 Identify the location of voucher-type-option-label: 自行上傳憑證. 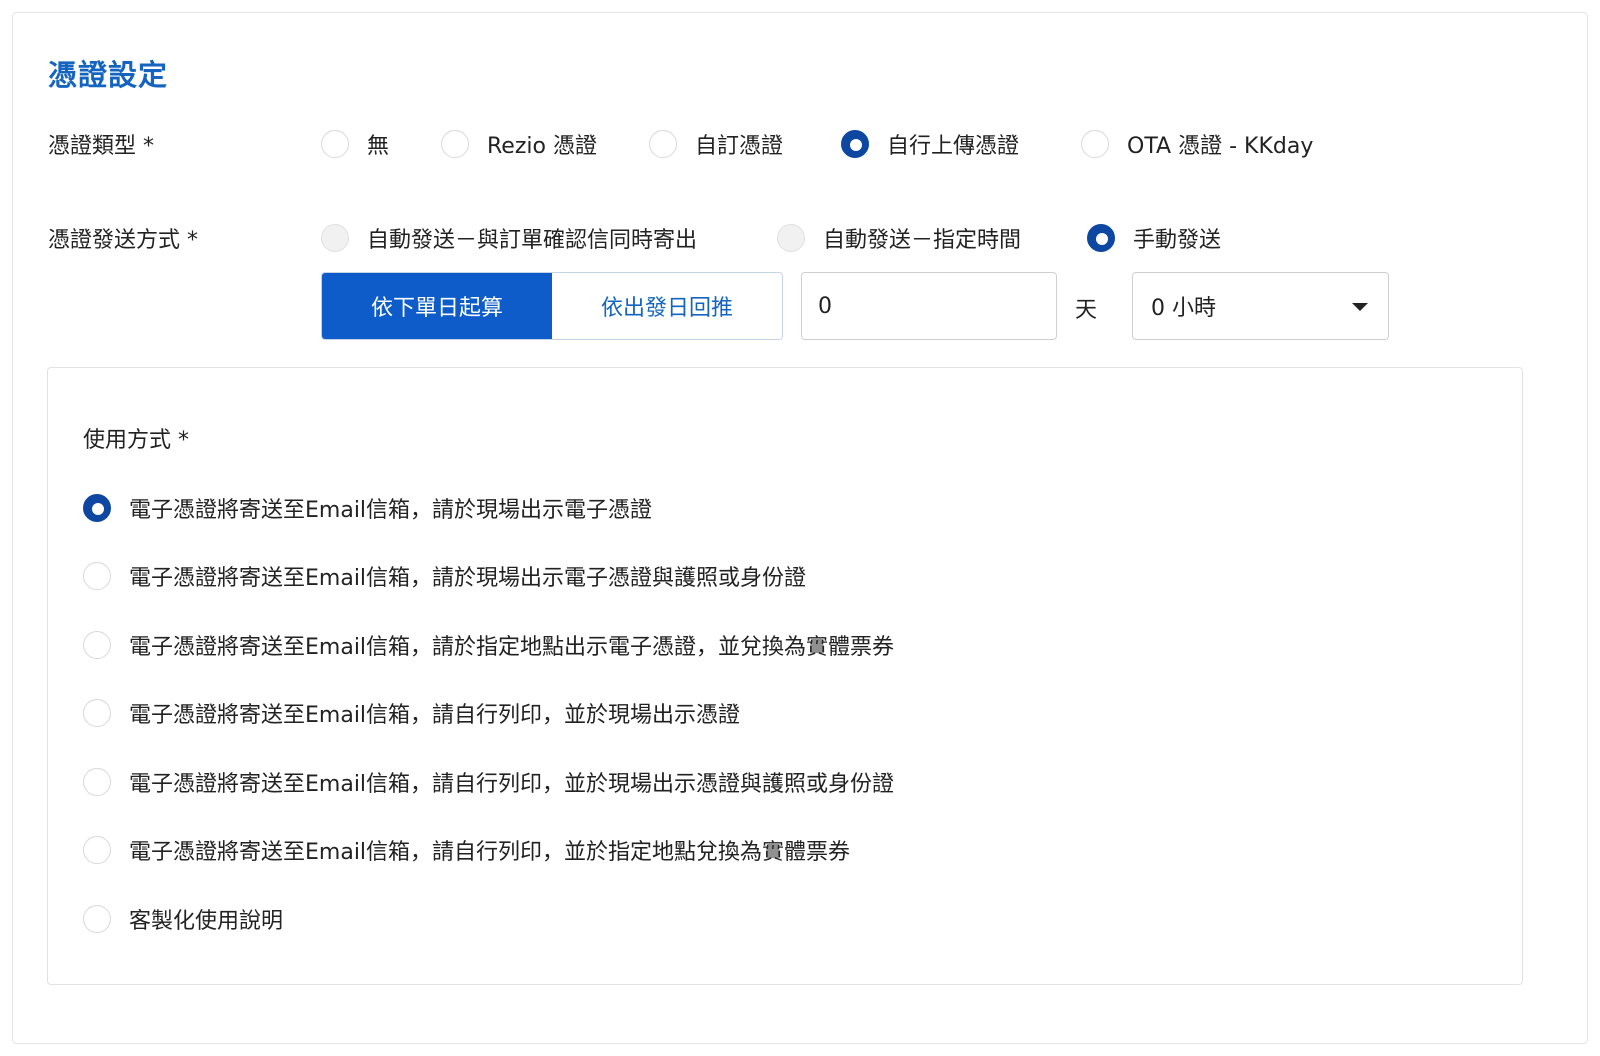
(953, 146).